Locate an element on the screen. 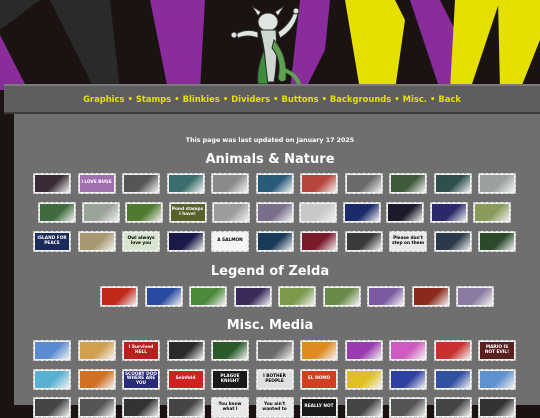 Image resolution: width=540 pixels, height=418 pixels. stamp-image: Owl always love you is located at coordinates (141, 241).